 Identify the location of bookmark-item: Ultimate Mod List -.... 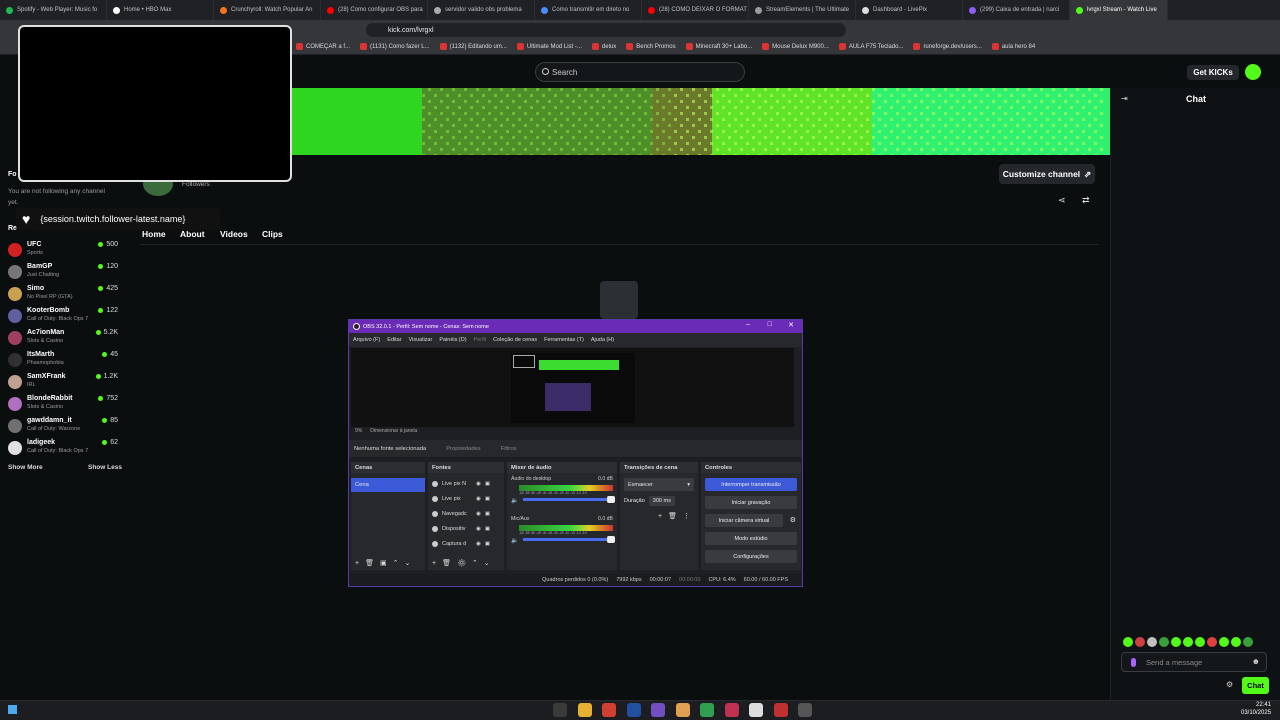
(549, 46).